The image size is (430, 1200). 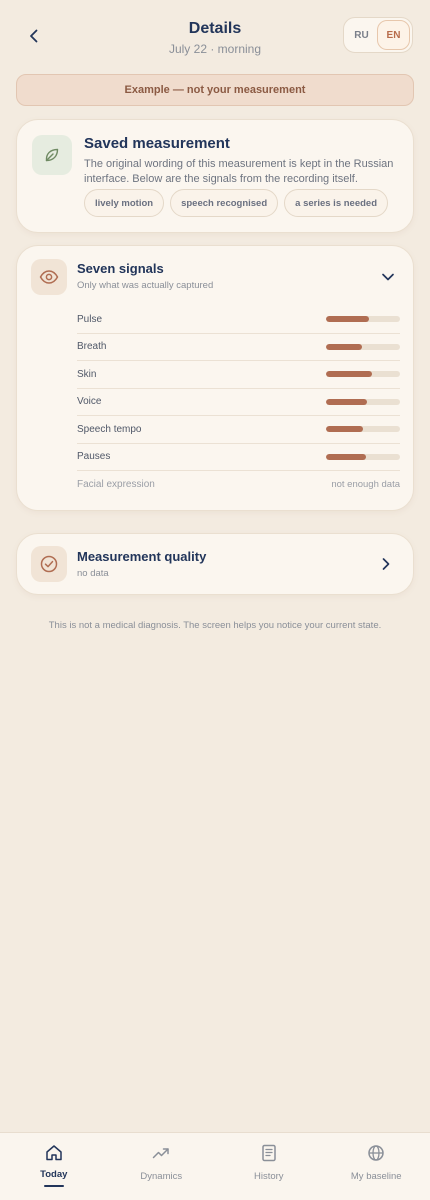 What do you see at coordinates (161, 1153) in the screenshot?
I see `trend-icon` at bounding box center [161, 1153].